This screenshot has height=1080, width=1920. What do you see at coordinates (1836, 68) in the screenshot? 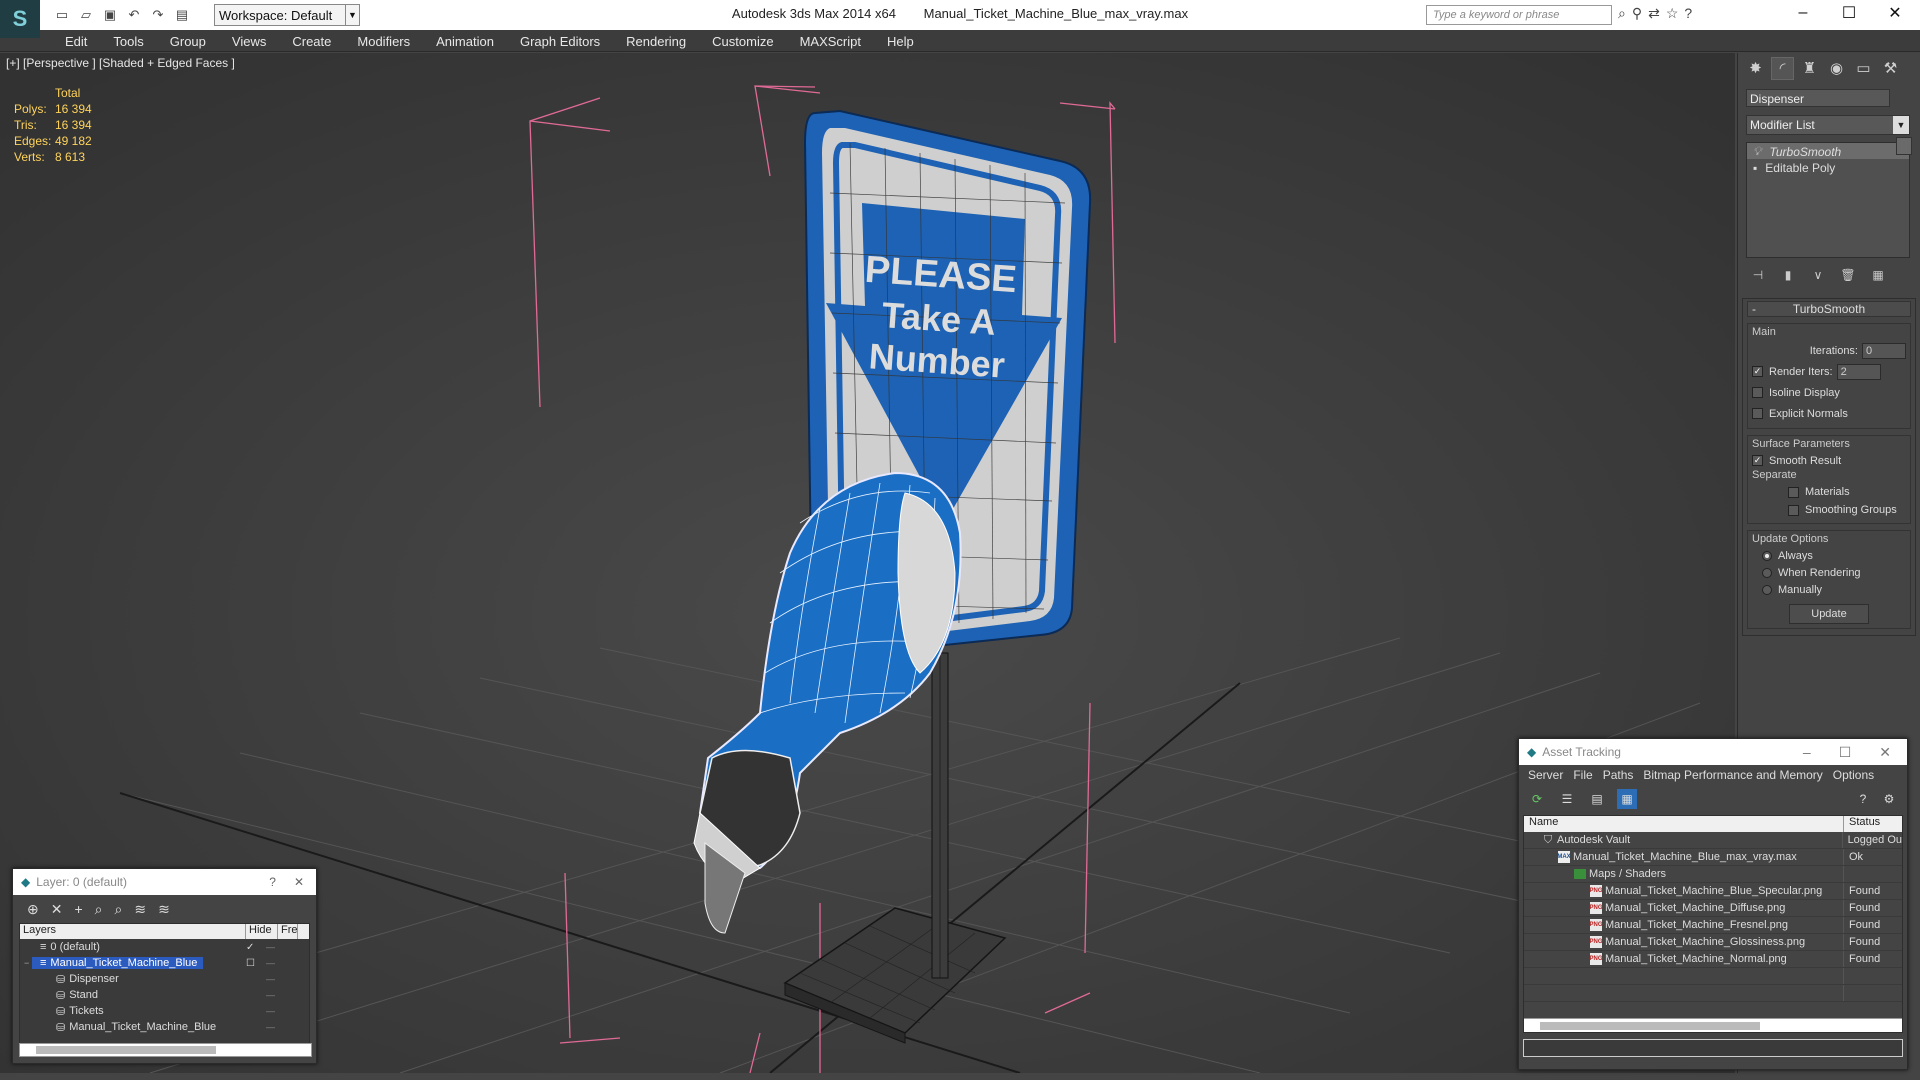
I see `motion-tab-icon: ◉` at bounding box center [1836, 68].